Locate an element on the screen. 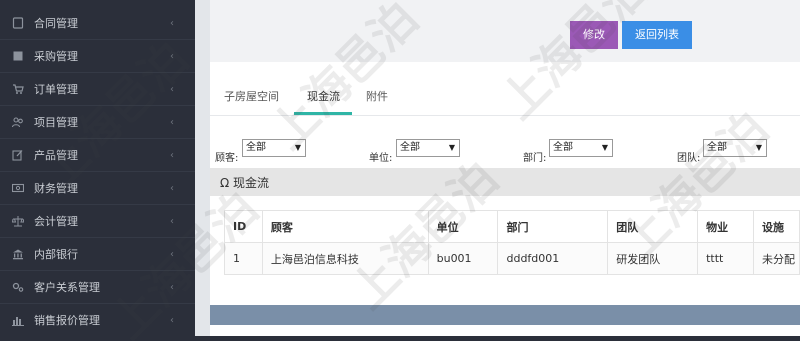 This screenshot has width=800, height=341. tab-bar: 子房屋空间 现金流 附件 is located at coordinates (505, 97).